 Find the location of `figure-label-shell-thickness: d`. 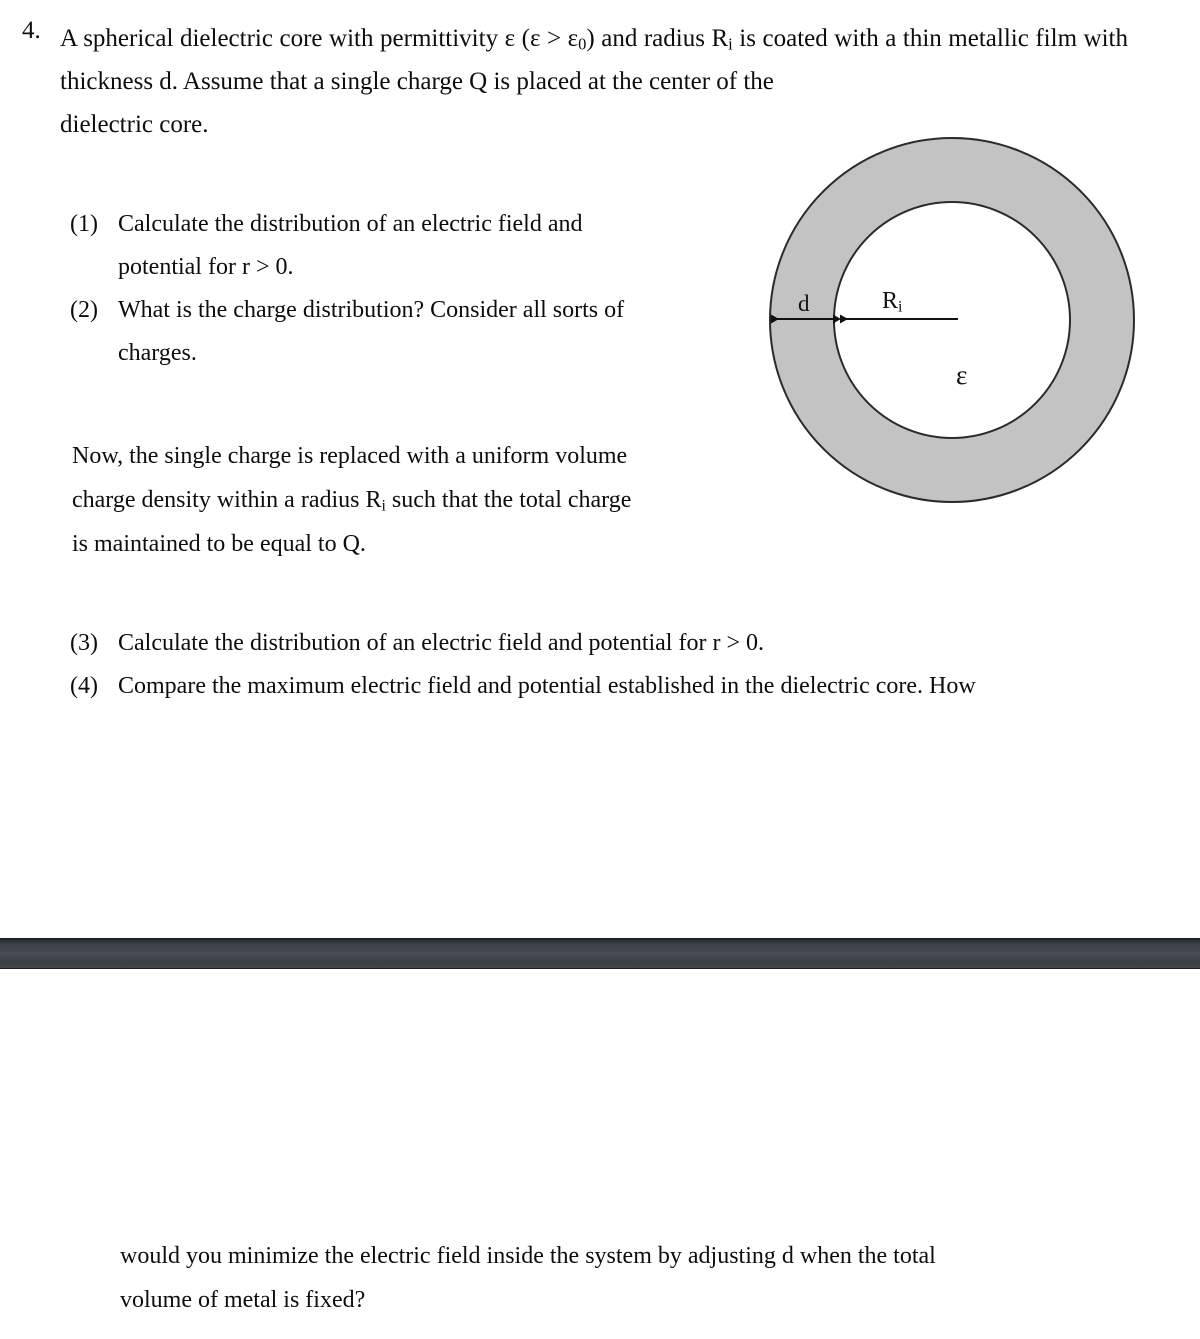

figure-label-shell-thickness: d is located at coordinates (804, 303).